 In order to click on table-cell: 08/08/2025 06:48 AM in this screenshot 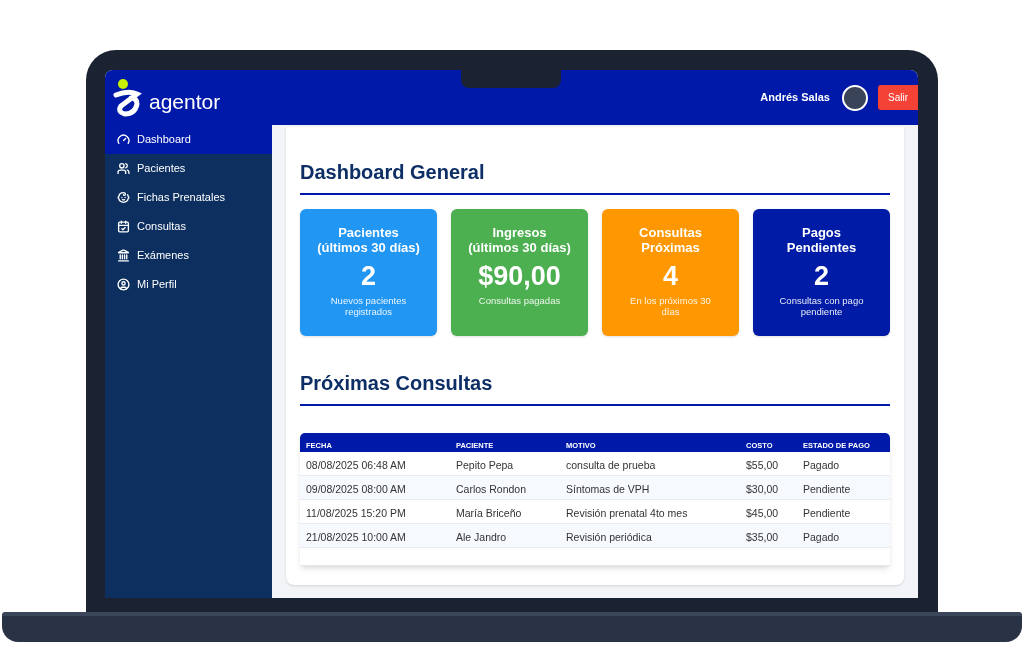, I will do `click(356, 464)`.